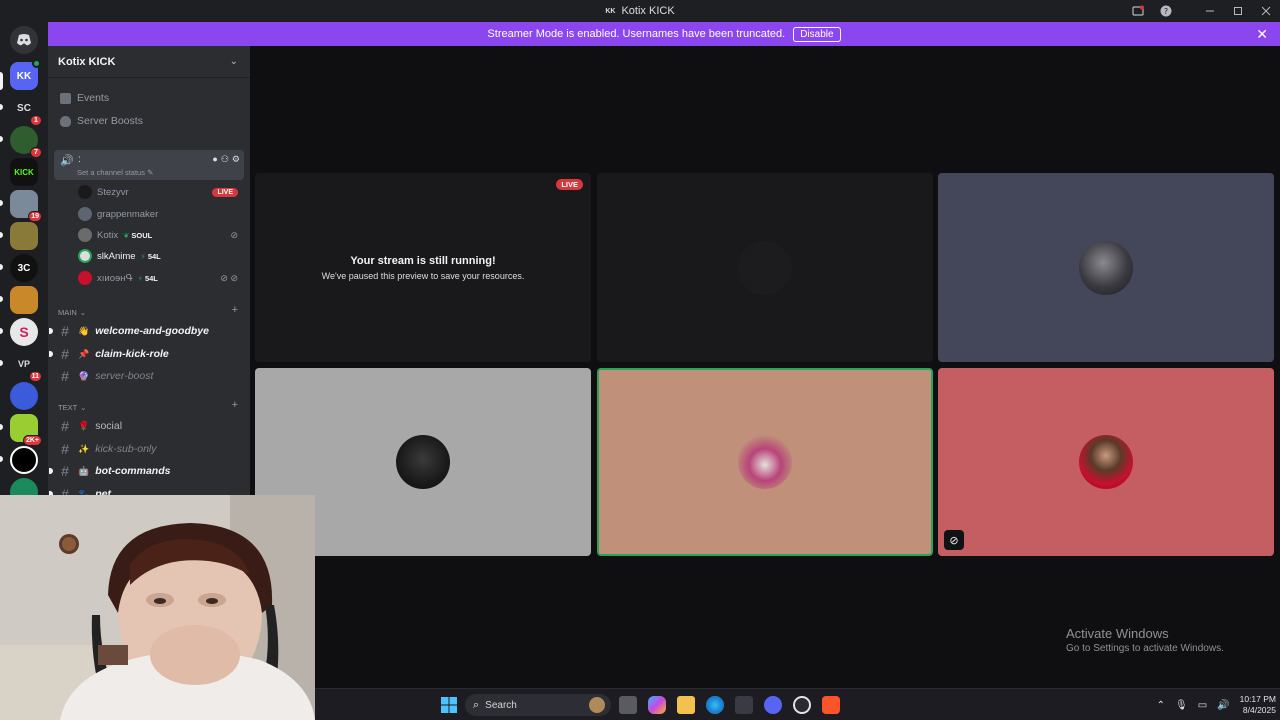 Image resolution: width=1280 pixels, height=720 pixels. I want to click on events-link: Events, so click(84, 98).